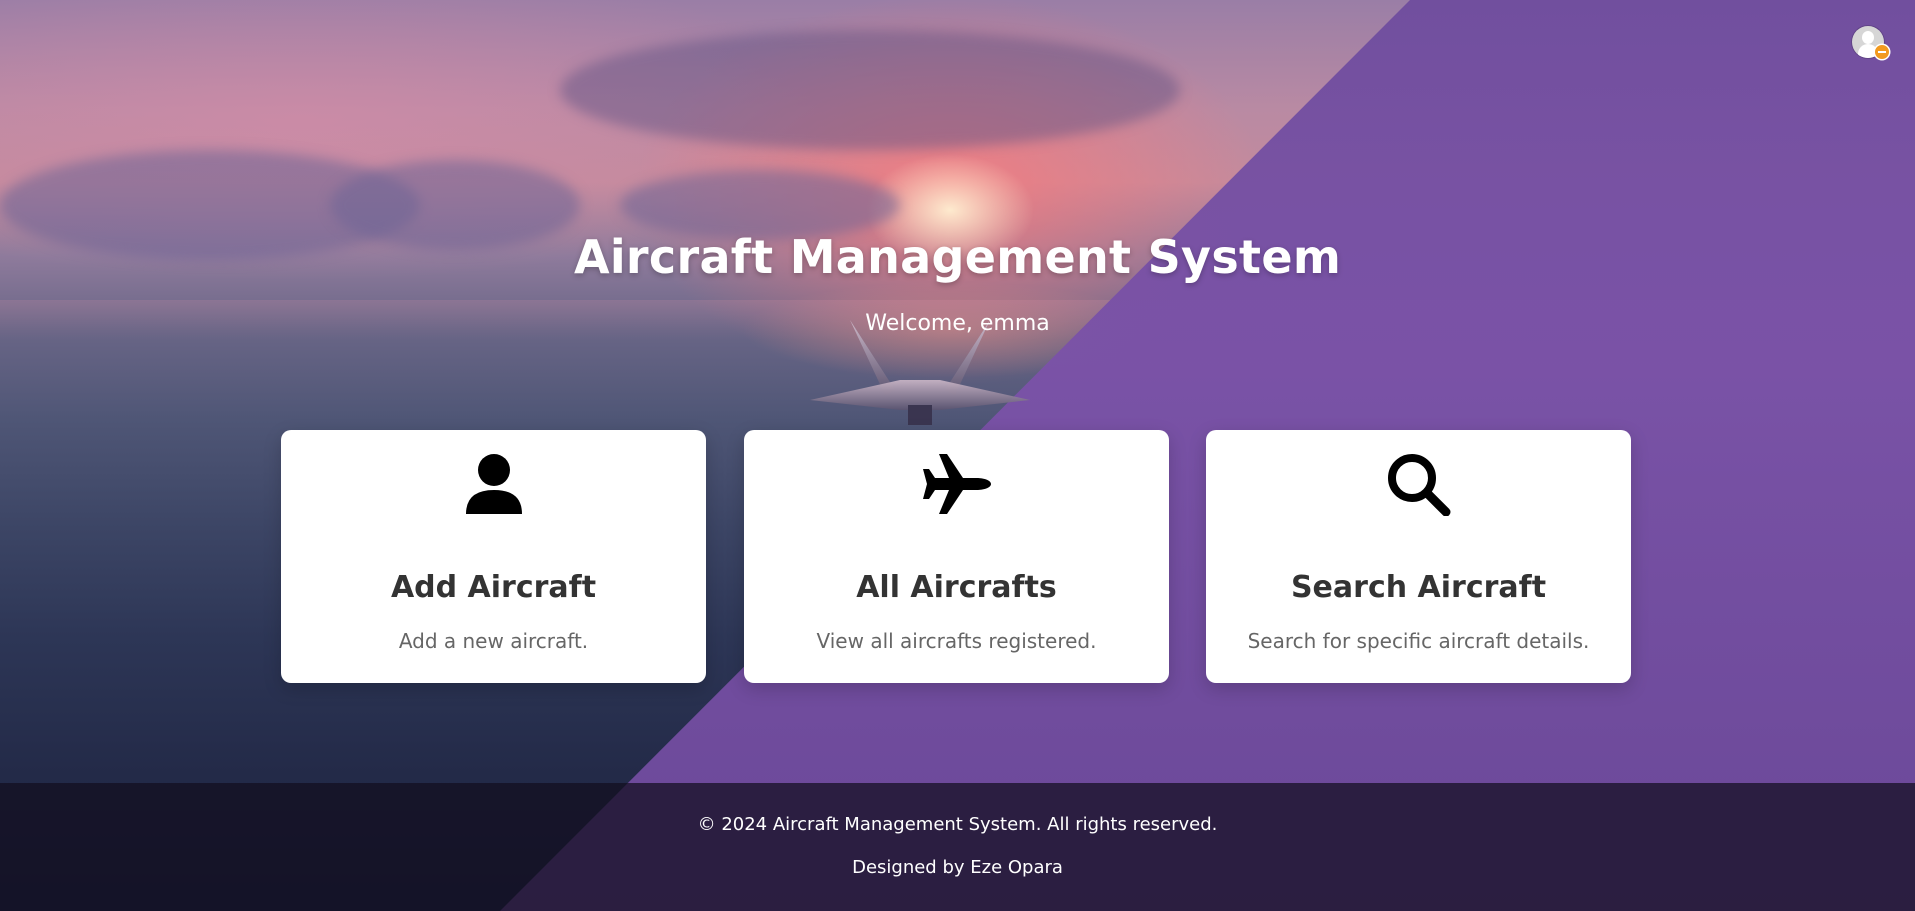 The image size is (1915, 911). I want to click on footer-designer-credit: Designed by Eze Opara, so click(957, 867).